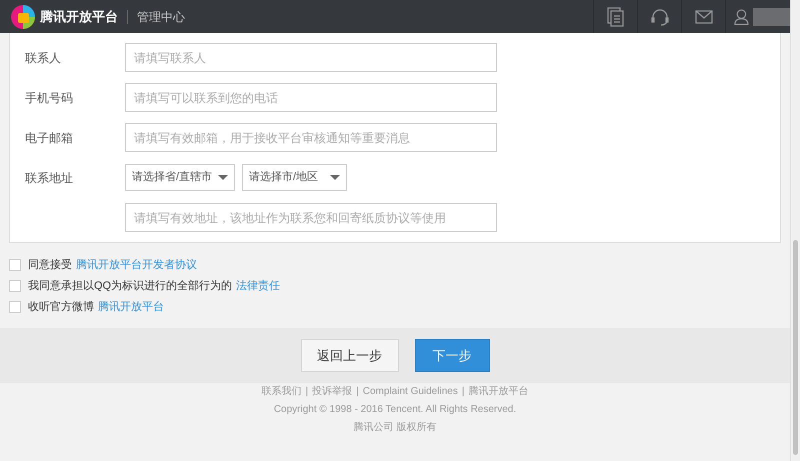  I want to click on select-dropdown: 请选择市/地区, so click(294, 177).